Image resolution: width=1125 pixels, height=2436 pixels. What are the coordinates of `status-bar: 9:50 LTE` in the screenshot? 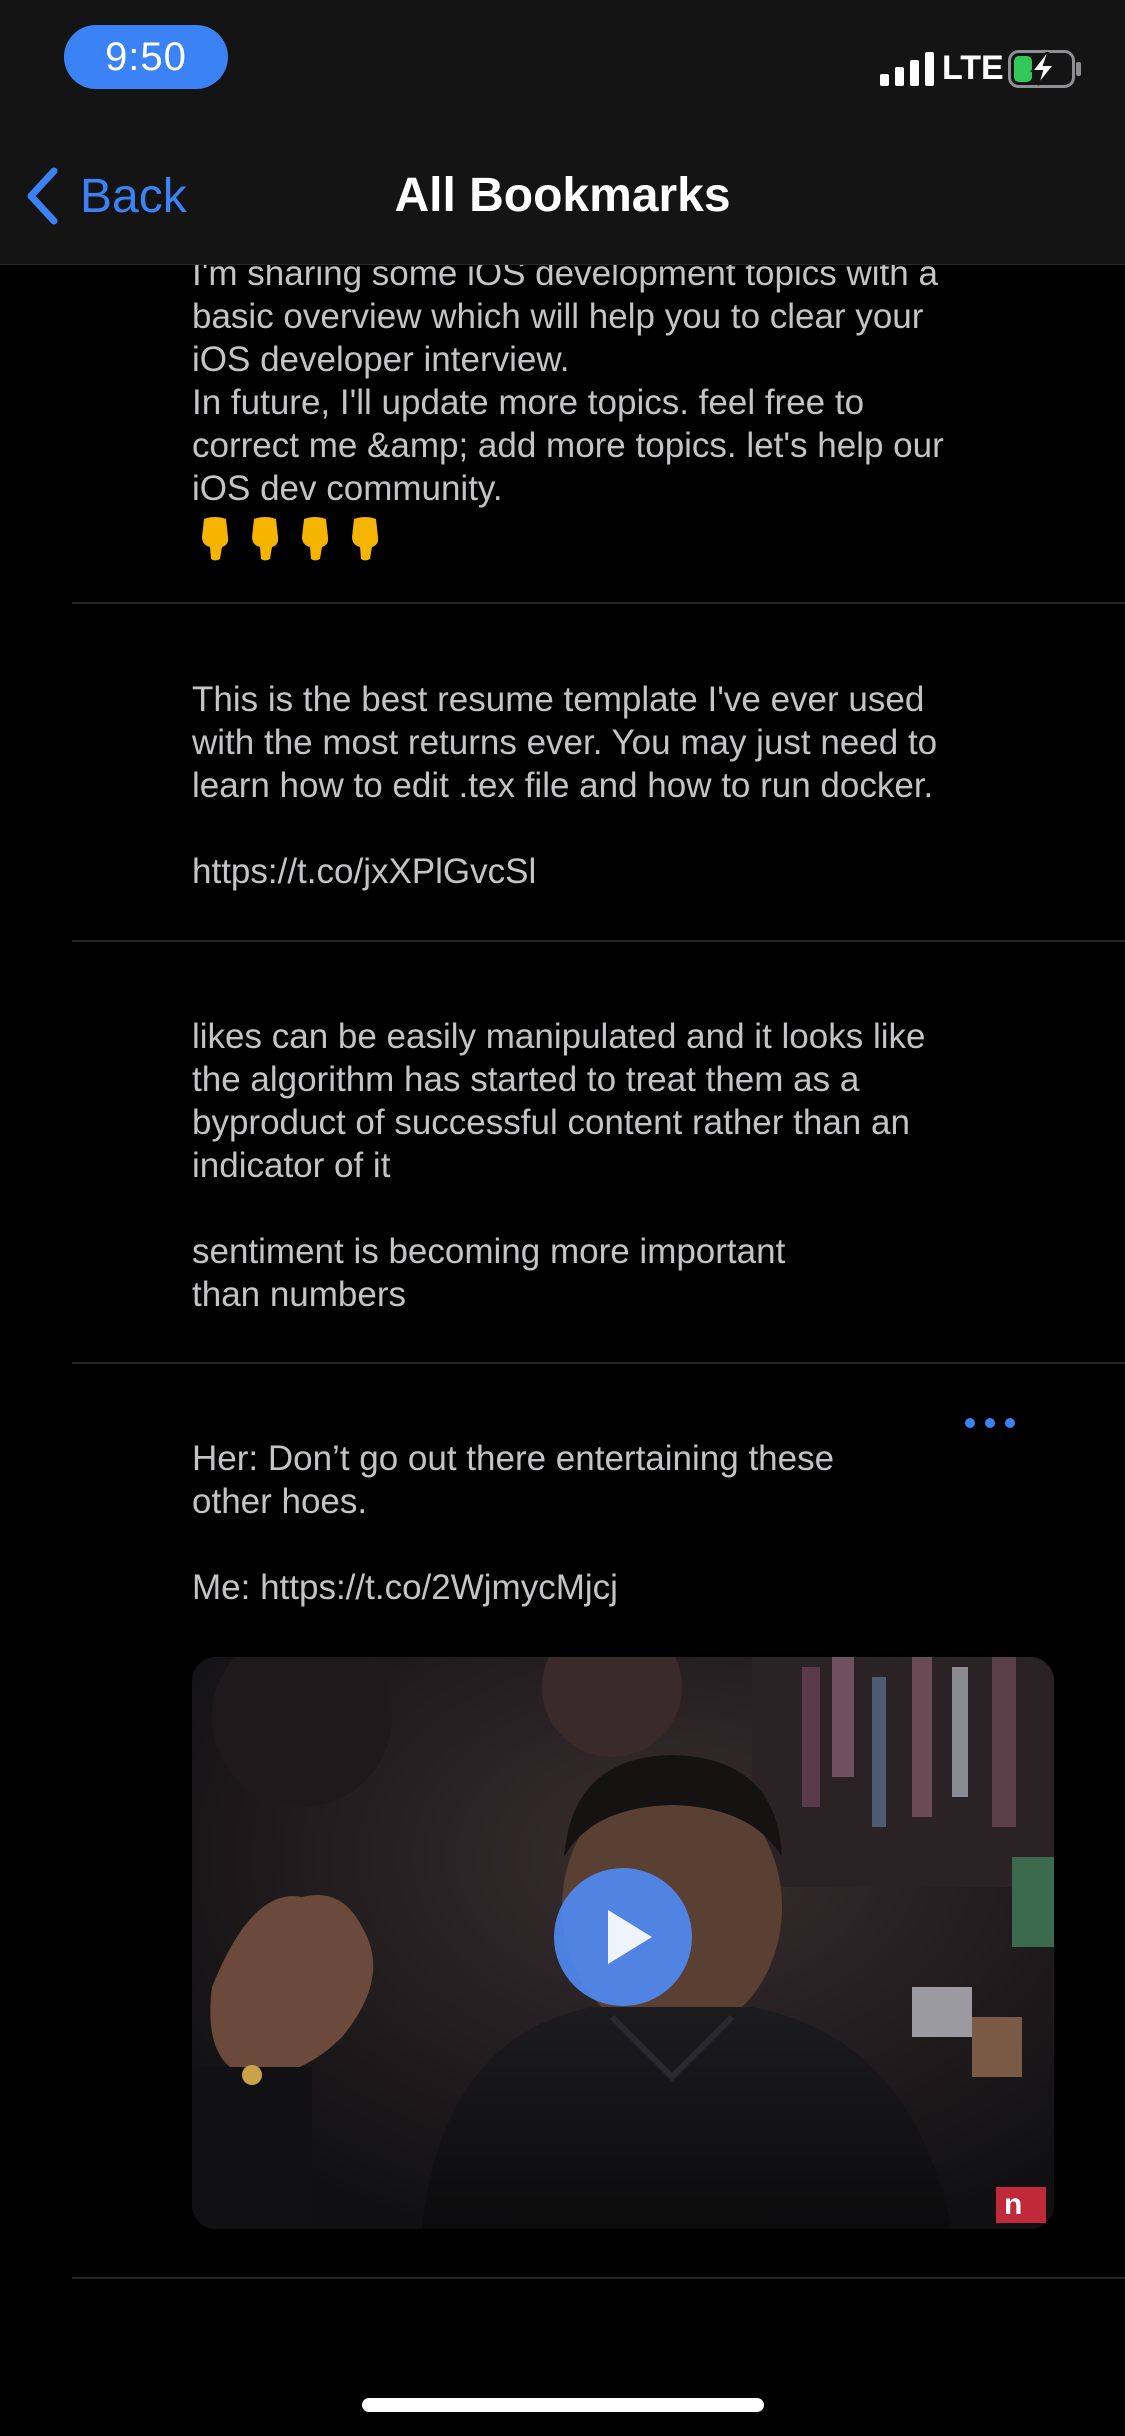 It's located at (562, 64).